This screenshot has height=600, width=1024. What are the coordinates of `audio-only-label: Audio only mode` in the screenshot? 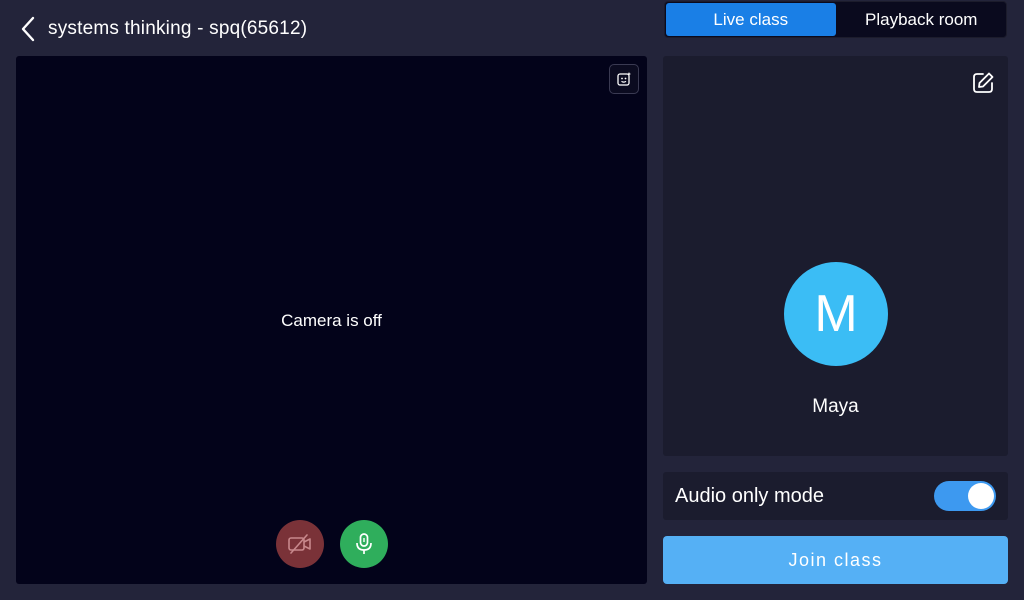 It's located at (749, 496).